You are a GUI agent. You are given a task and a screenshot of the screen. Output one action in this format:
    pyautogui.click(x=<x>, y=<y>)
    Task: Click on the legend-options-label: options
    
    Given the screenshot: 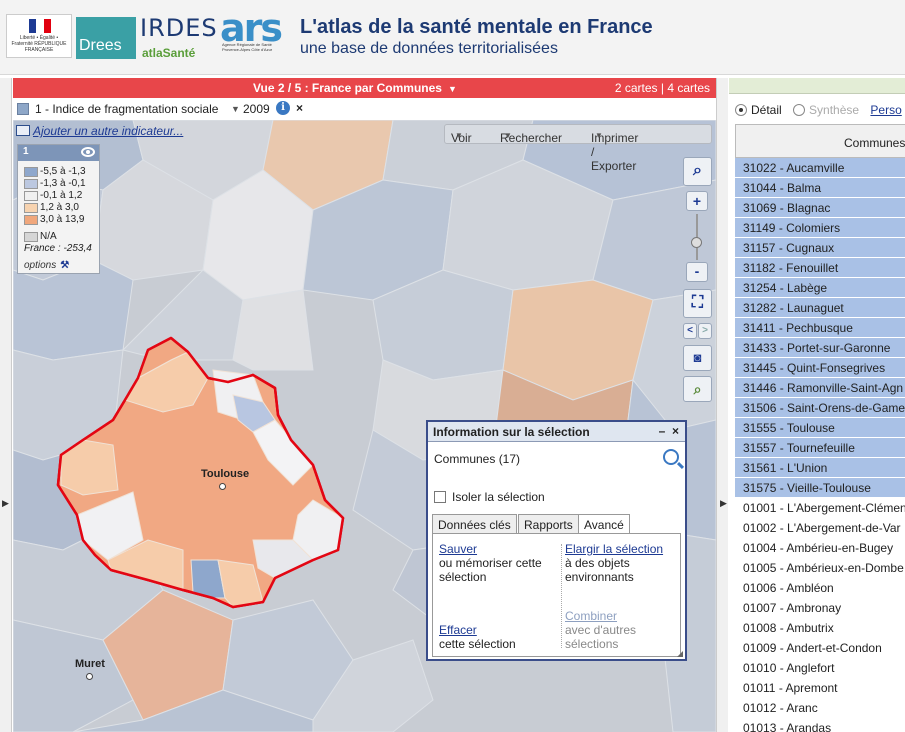 What is the action you would take?
    pyautogui.click(x=40, y=265)
    